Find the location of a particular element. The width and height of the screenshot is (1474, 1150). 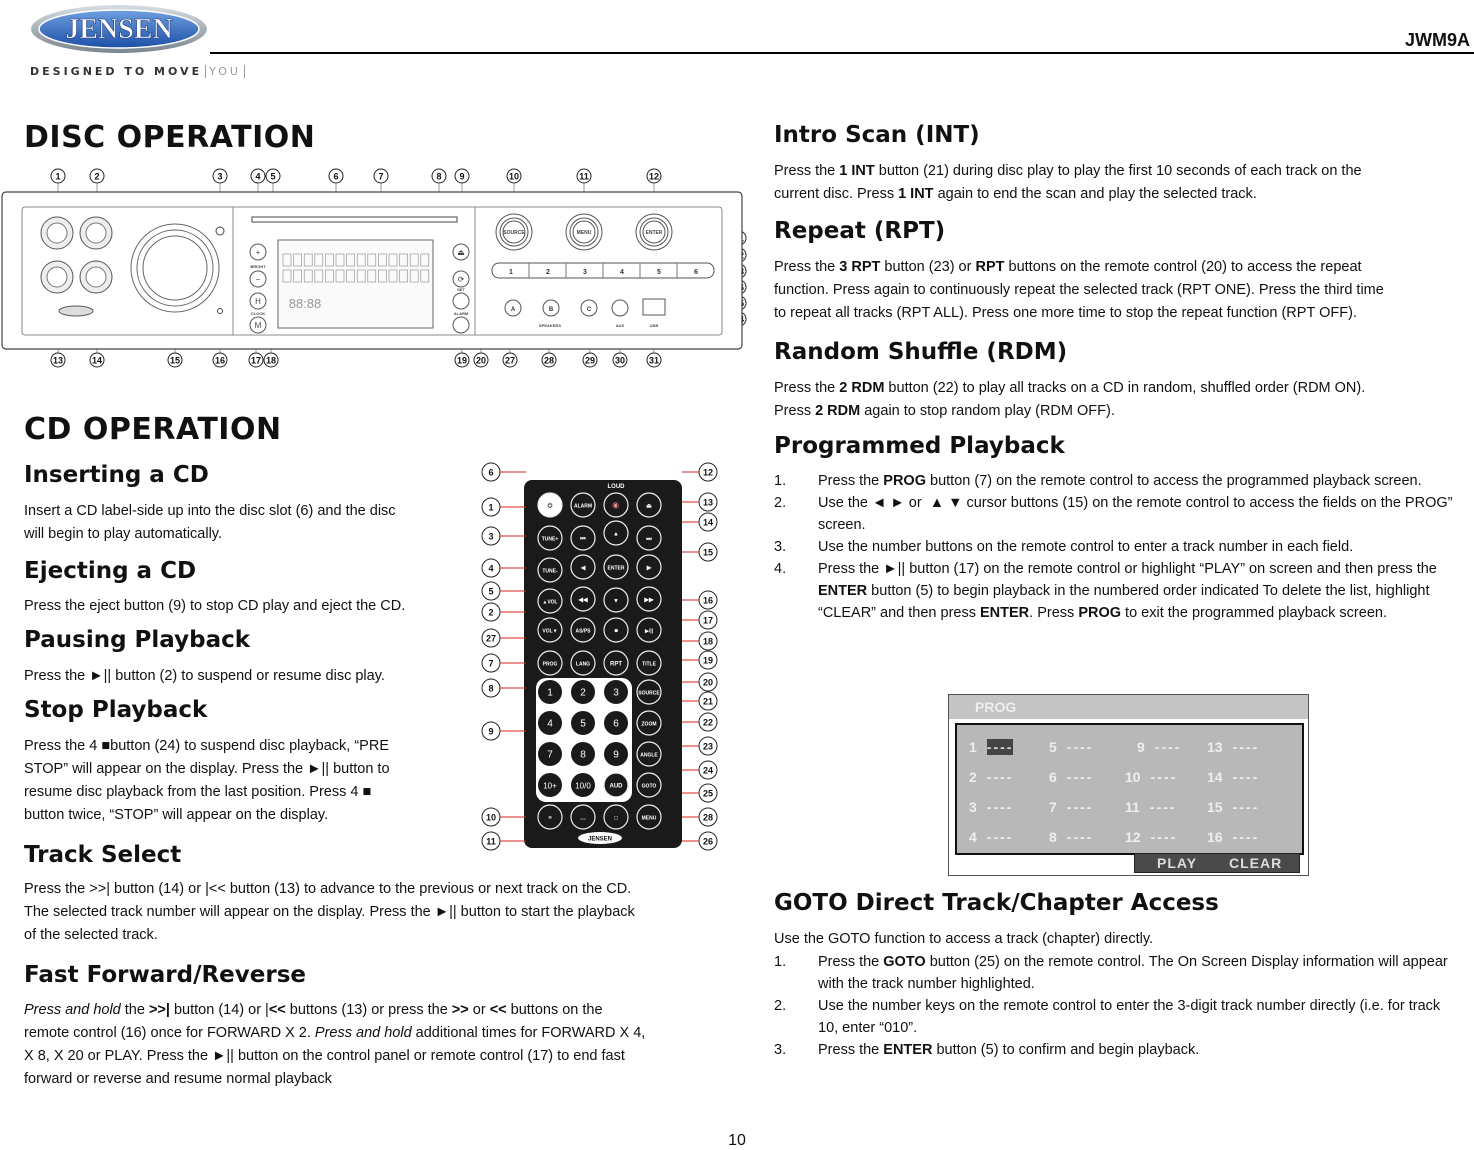

text-line: will begin to play automatically. is located at coordinates (123, 534).